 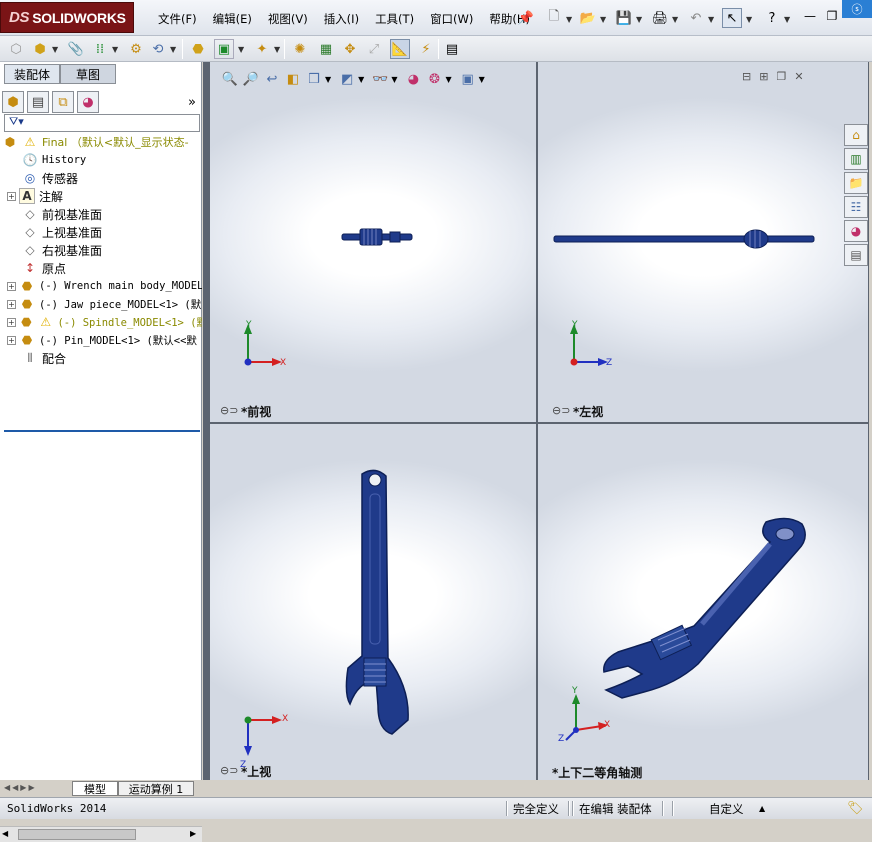 I want to click on tree-item-jaw-piece: + ⬣ (-) Jaw piece_MODEL<1> (默, so click(x=107, y=304).